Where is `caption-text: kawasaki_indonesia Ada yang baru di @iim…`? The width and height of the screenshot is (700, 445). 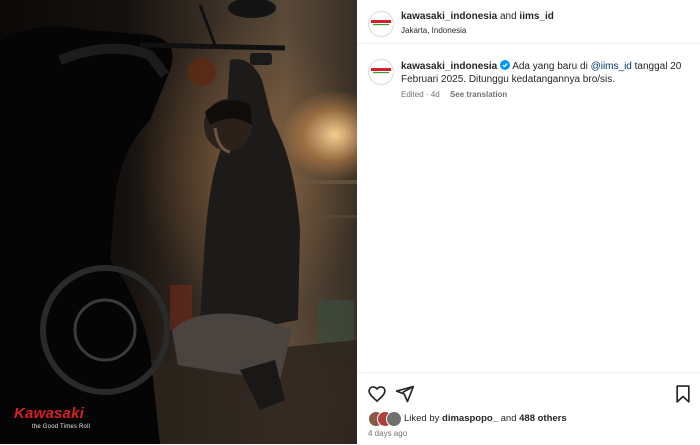
caption-text: kawasaki_indonesia Ada yang baru di @iim… is located at coordinates (546, 73).